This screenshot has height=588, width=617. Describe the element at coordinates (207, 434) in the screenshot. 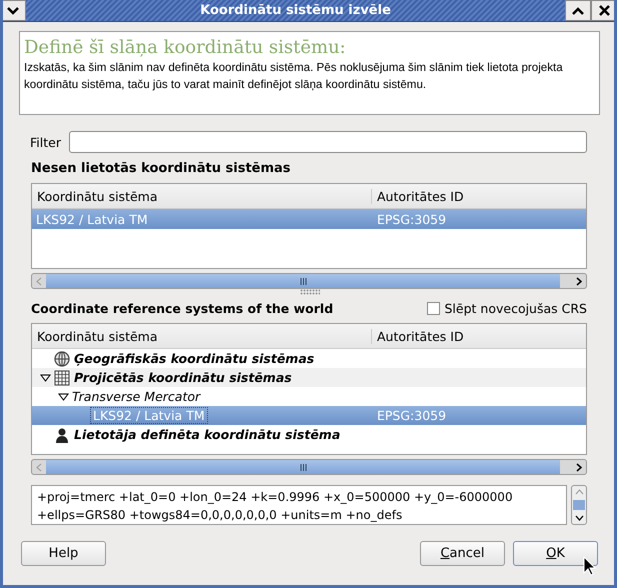

I see `tree-item-label: Lietotāja definēta koordinātu sistēma` at that location.